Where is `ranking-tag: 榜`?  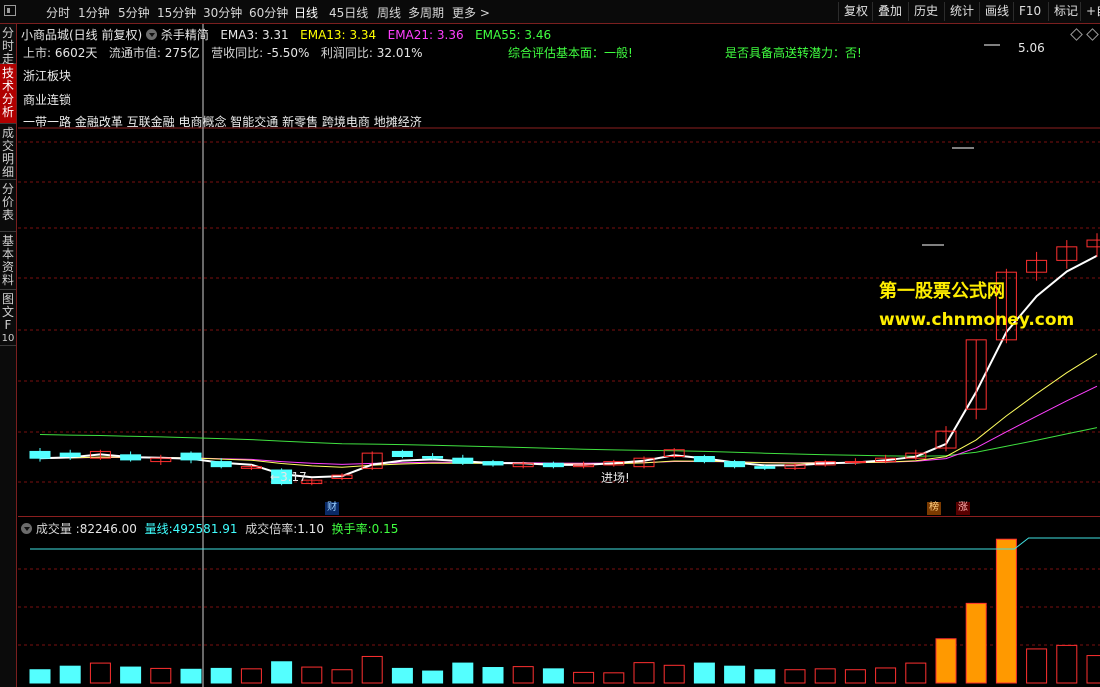
ranking-tag: 榜 is located at coordinates (934, 508).